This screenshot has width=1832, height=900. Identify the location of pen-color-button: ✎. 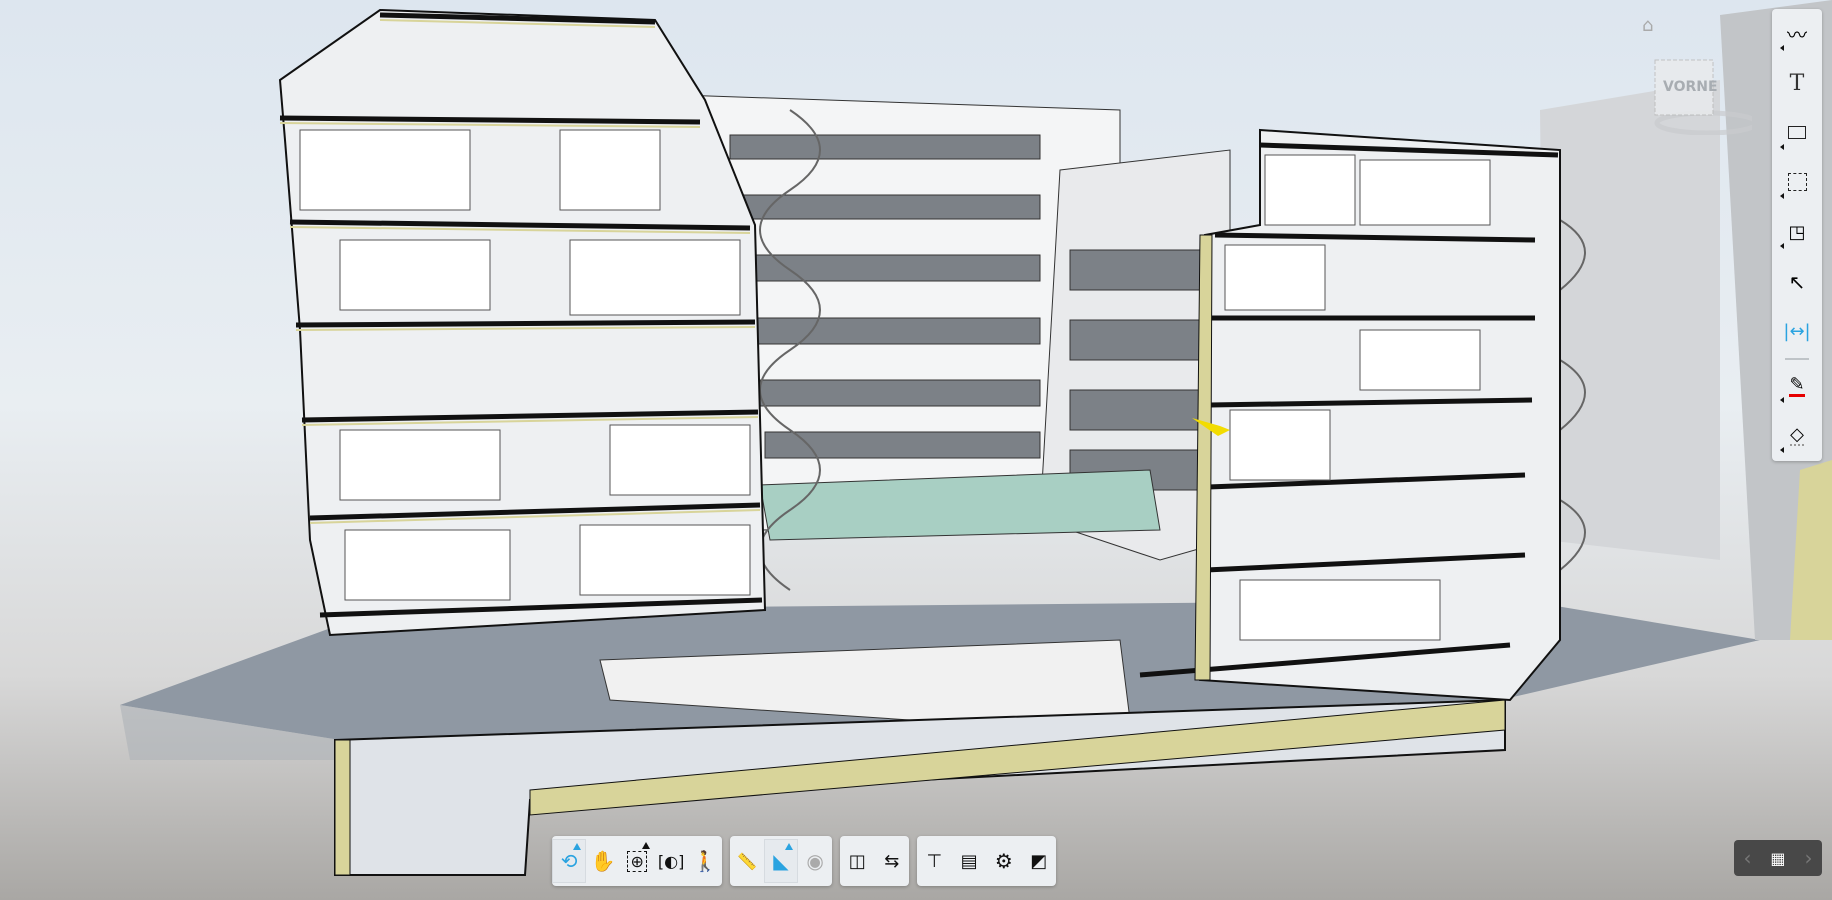
(1797, 387).